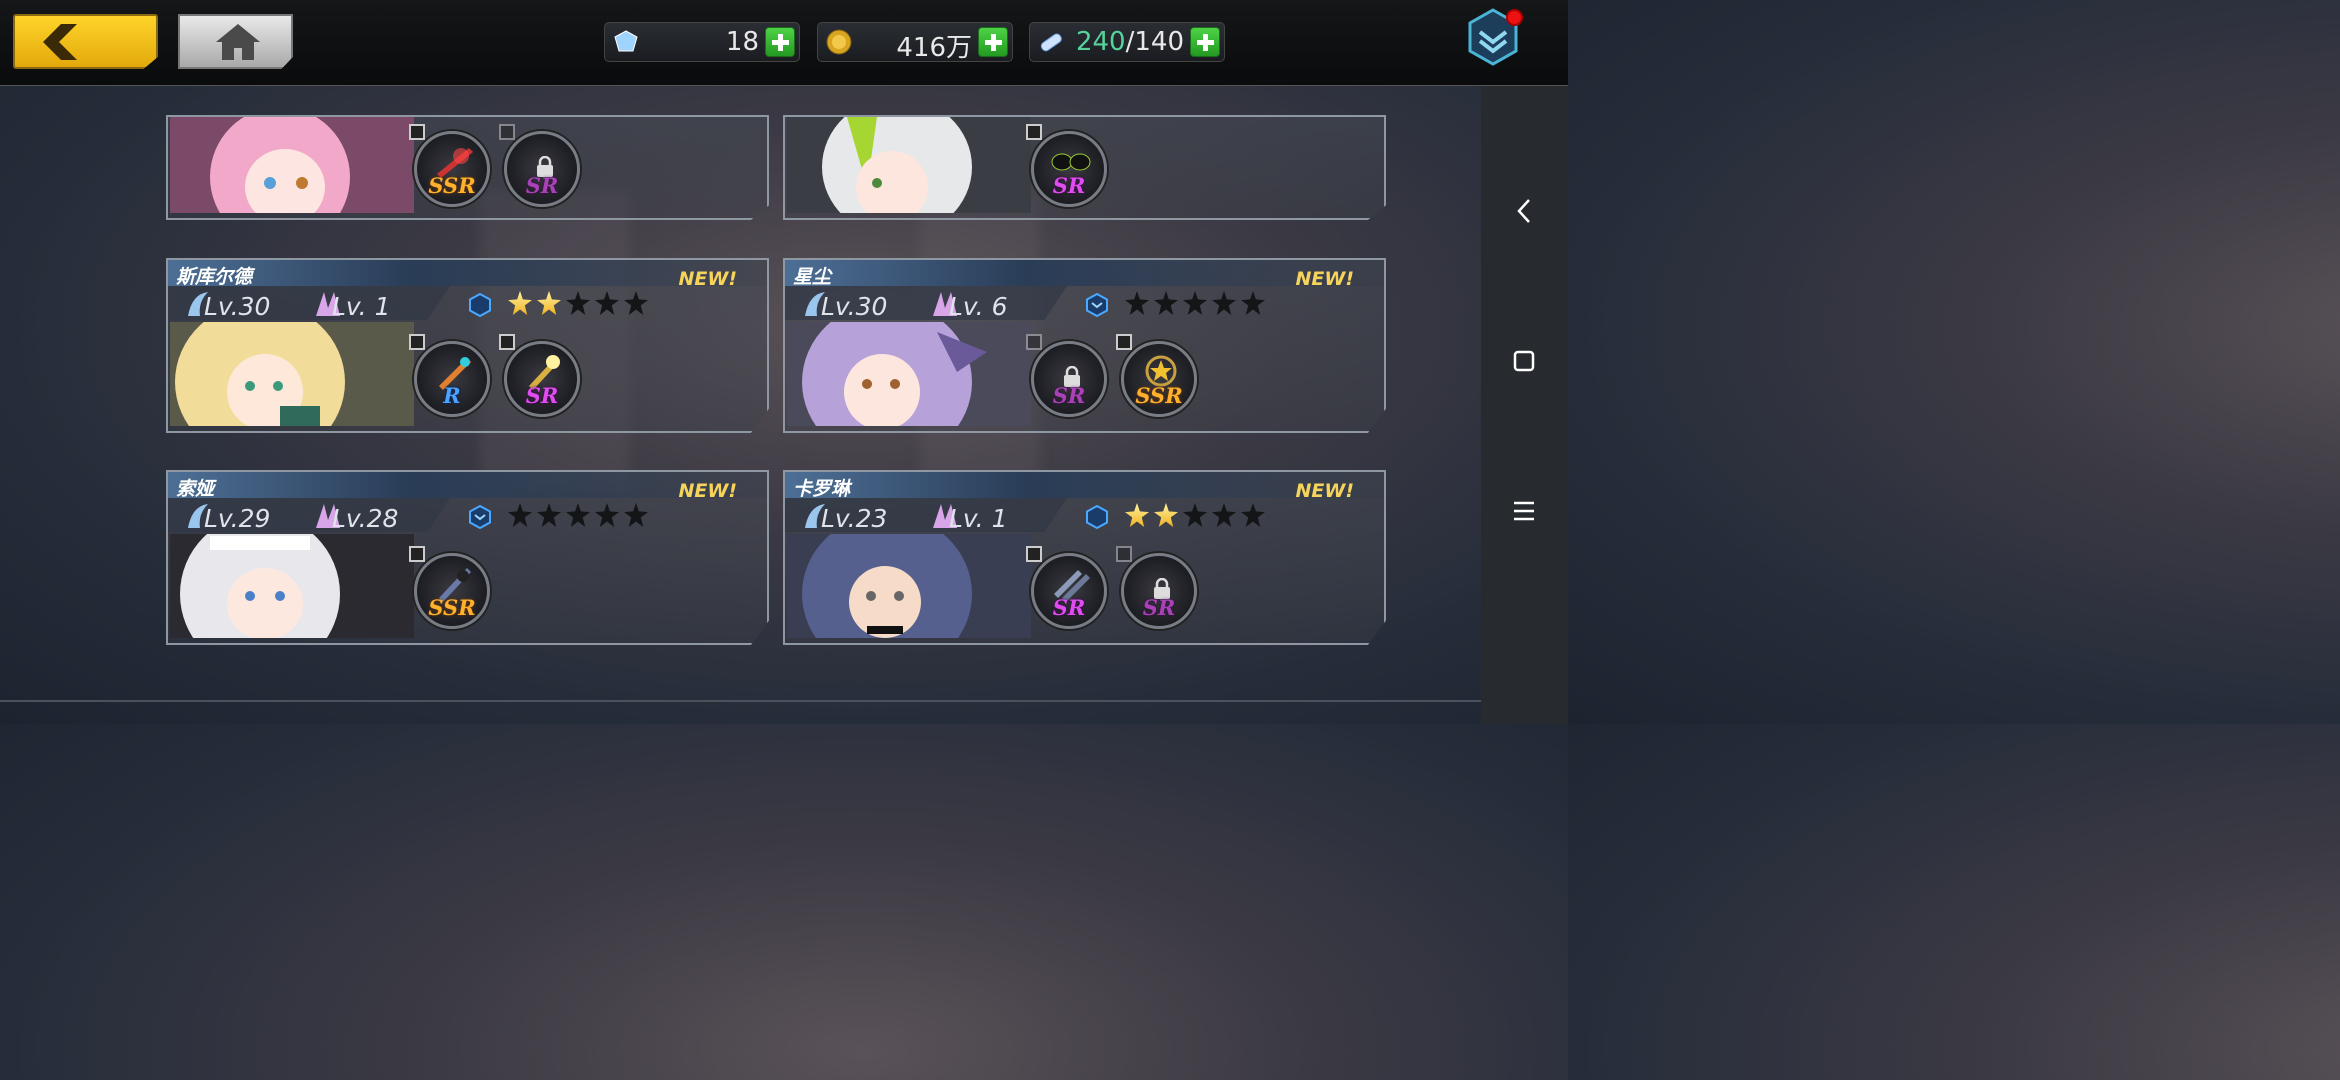  I want to click on notification-dot, so click(1514, 17).